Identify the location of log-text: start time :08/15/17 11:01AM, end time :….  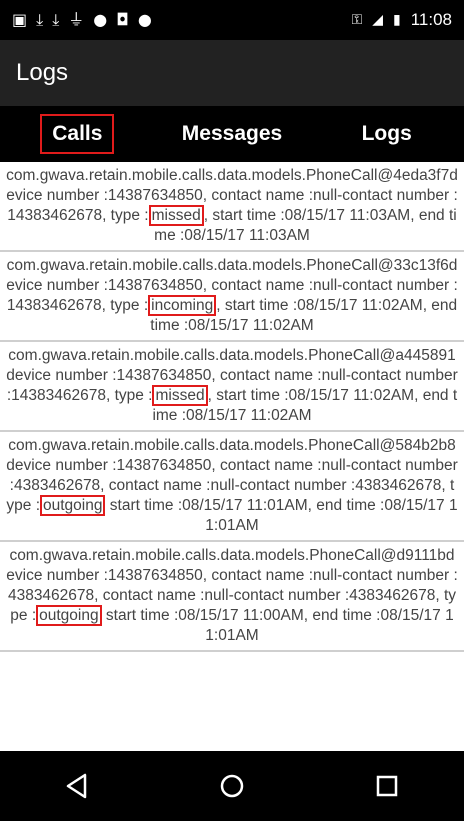
(281, 515).